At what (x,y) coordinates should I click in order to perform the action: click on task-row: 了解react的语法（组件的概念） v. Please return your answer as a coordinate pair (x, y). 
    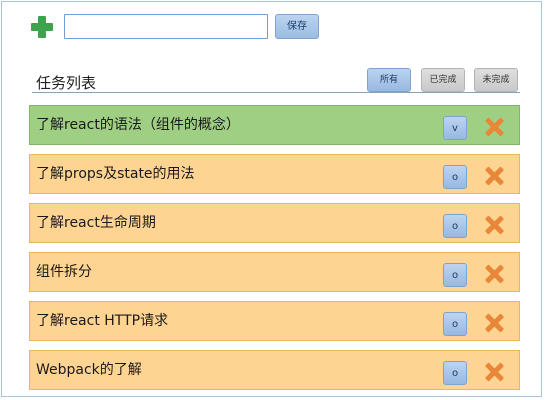
    Looking at the image, I should click on (274, 125).